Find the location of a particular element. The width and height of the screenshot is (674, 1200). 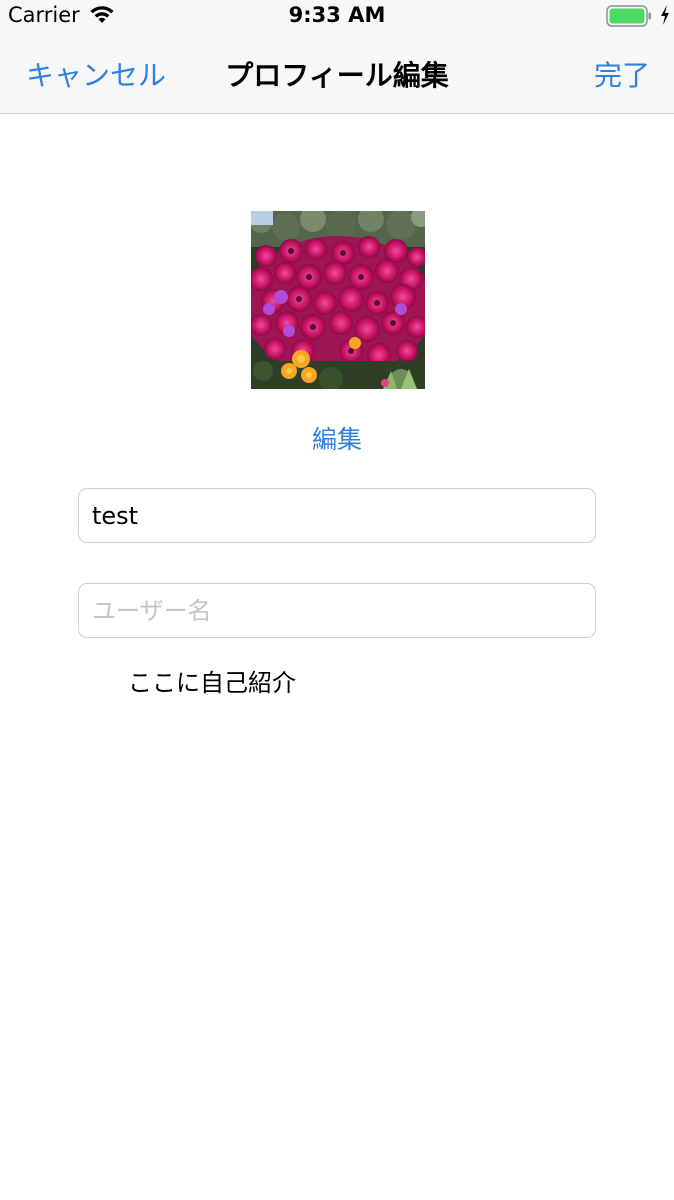

username-field is located at coordinates (337, 610).